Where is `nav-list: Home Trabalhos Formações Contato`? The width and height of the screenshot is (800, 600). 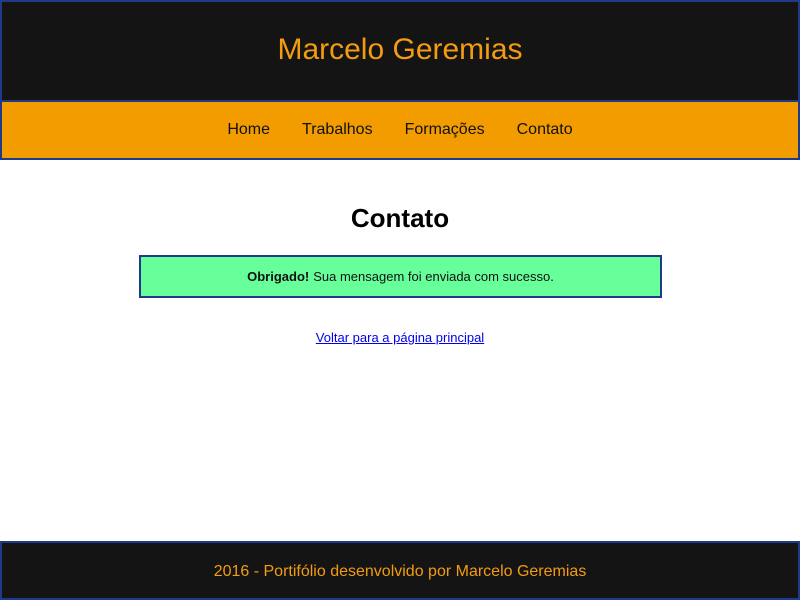 nav-list: Home Trabalhos Formações Contato is located at coordinates (399, 130).